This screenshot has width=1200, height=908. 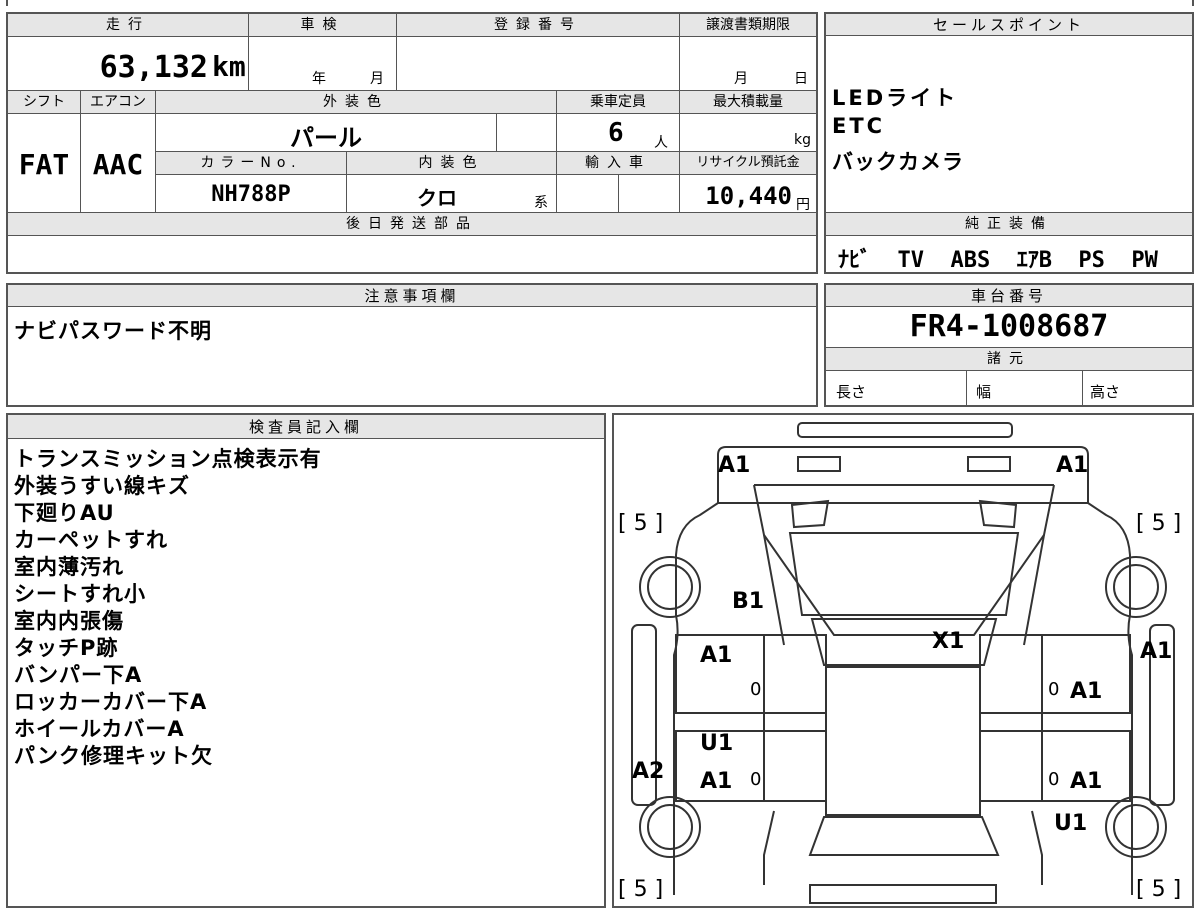 I want to click on spec-height: 高さ, so click(x=1105, y=392).